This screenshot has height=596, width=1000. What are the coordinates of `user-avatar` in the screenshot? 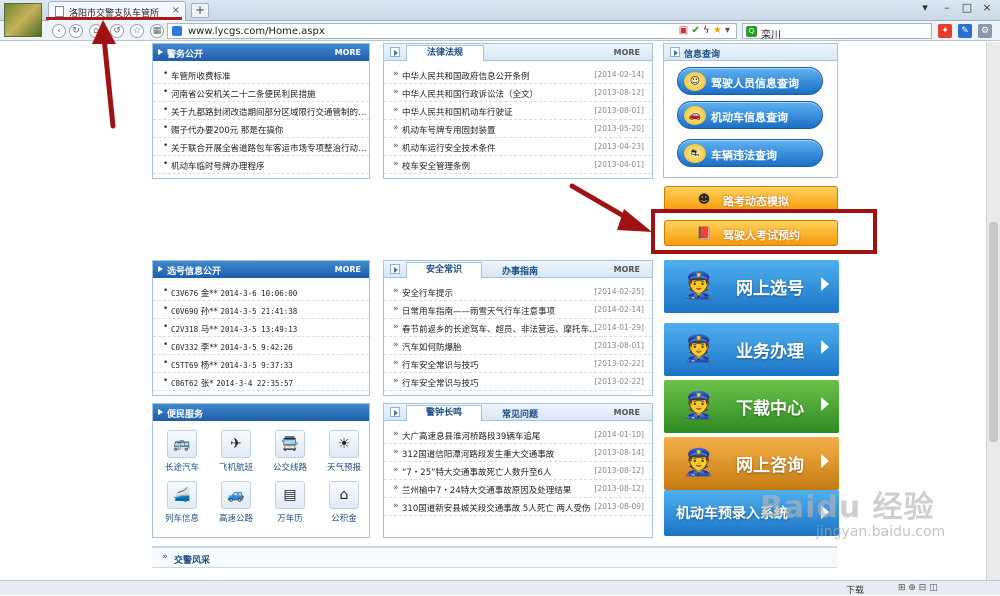 It's located at (23, 20).